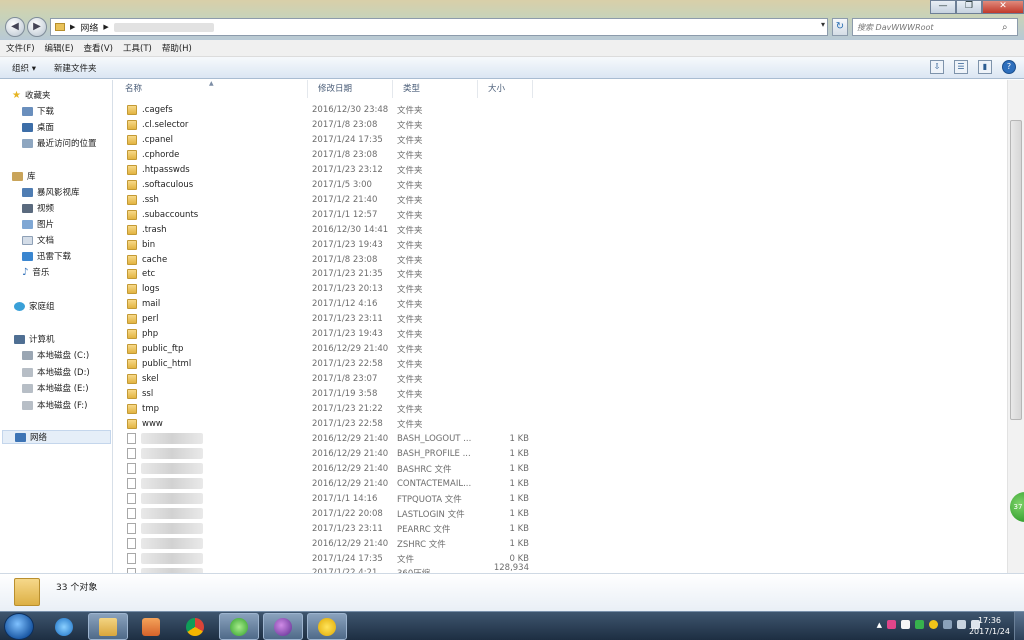  I want to click on file-row: ssl 2017/1/19 3:58 文件夹, so click(325, 394).